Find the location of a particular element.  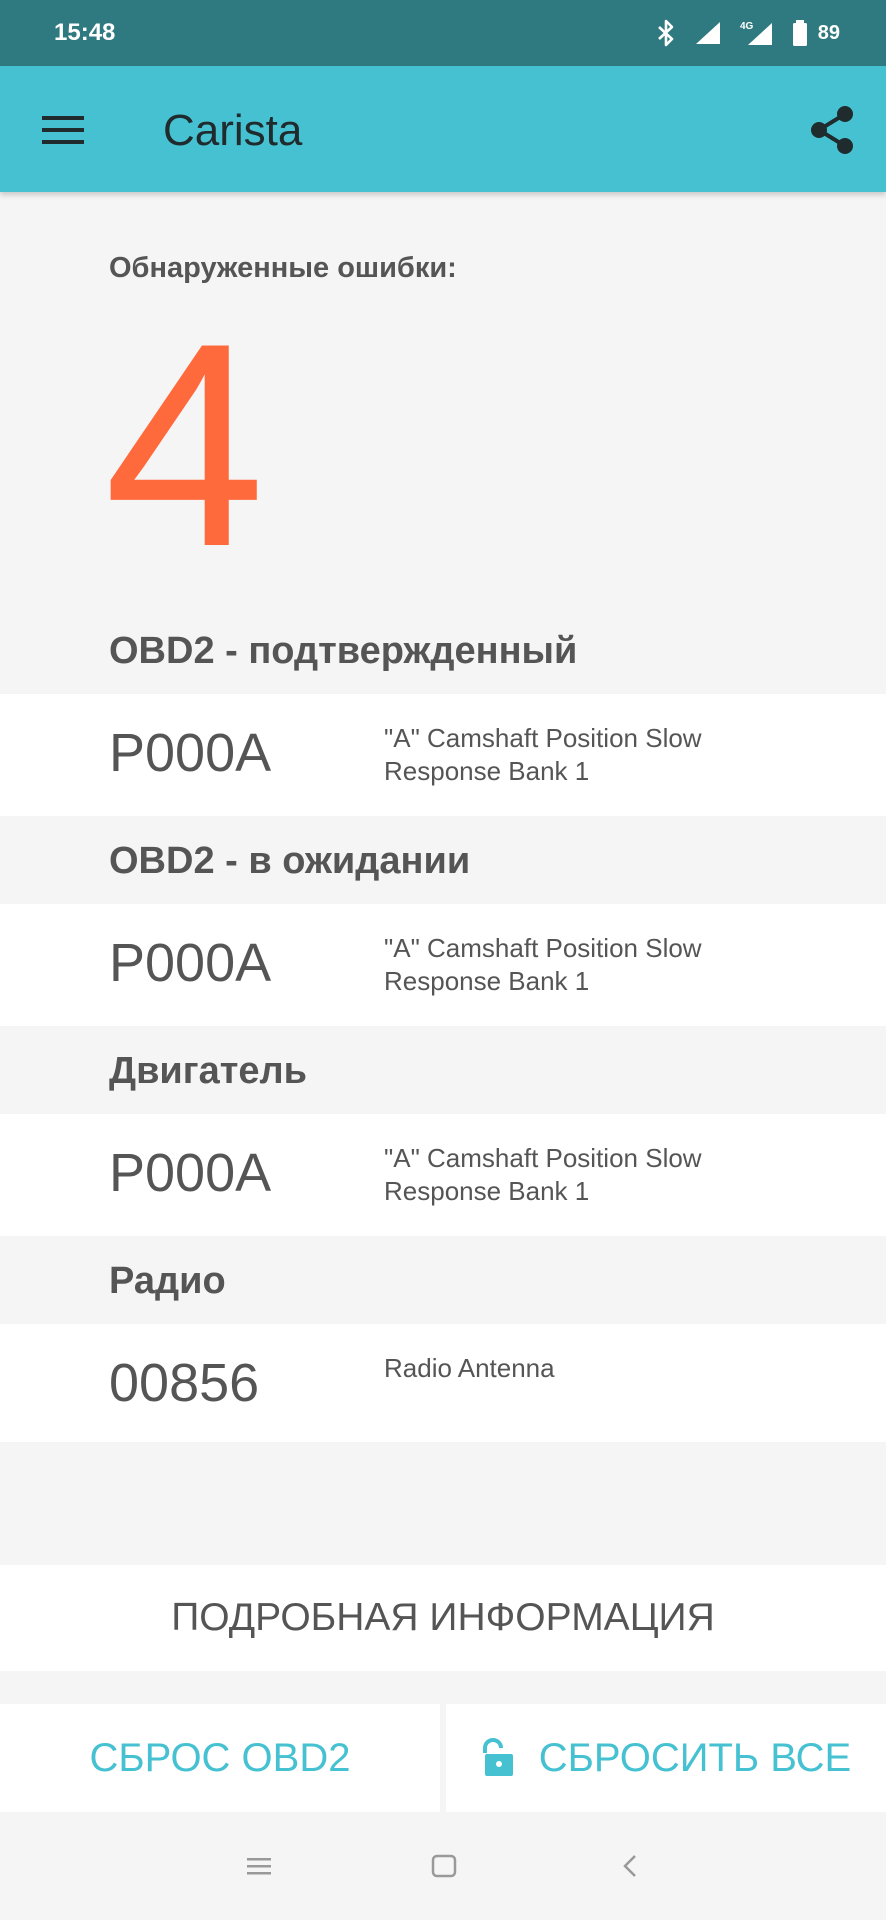

reset-all-label: СБРОСИТЬ ВСЕ is located at coordinates (695, 1757).